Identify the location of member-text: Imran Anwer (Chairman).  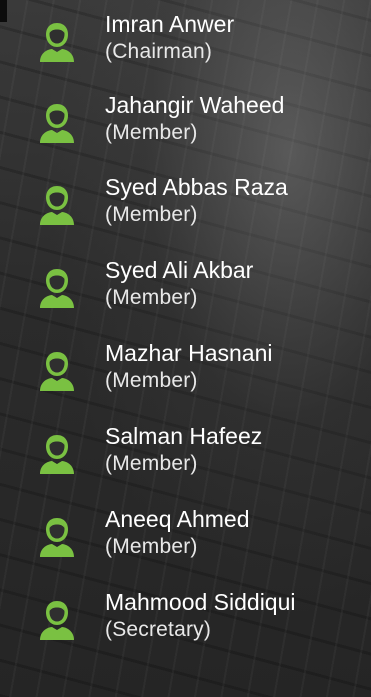
(169, 37).